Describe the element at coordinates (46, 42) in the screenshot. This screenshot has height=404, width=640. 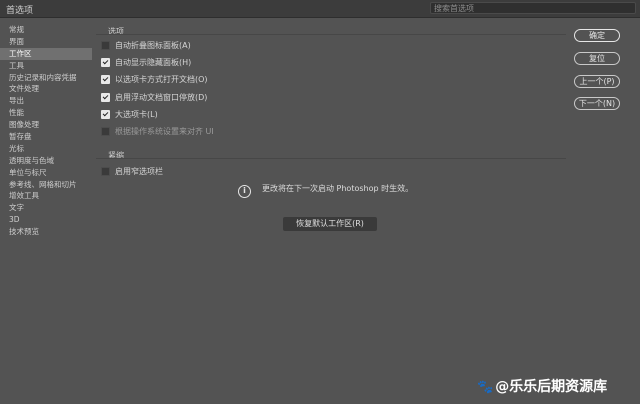
I see `sidebar-item: 界面` at that location.